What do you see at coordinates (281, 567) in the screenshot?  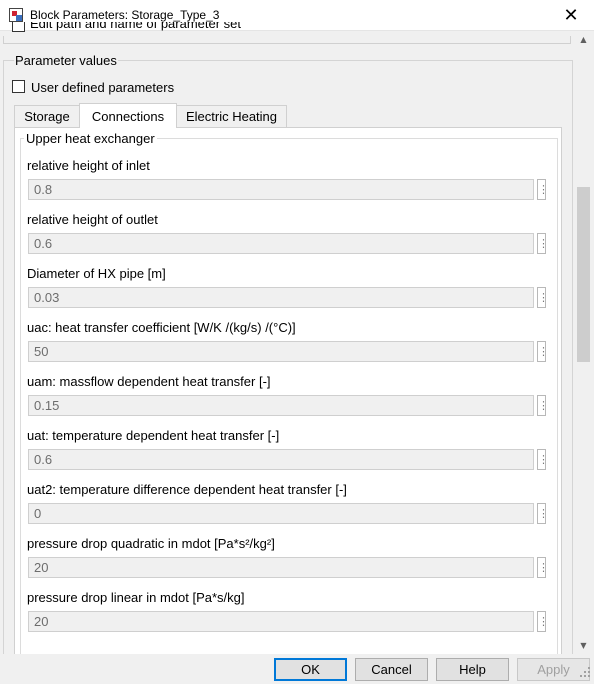 I see `param-field-pressure-drop-quadratic: 20` at bounding box center [281, 567].